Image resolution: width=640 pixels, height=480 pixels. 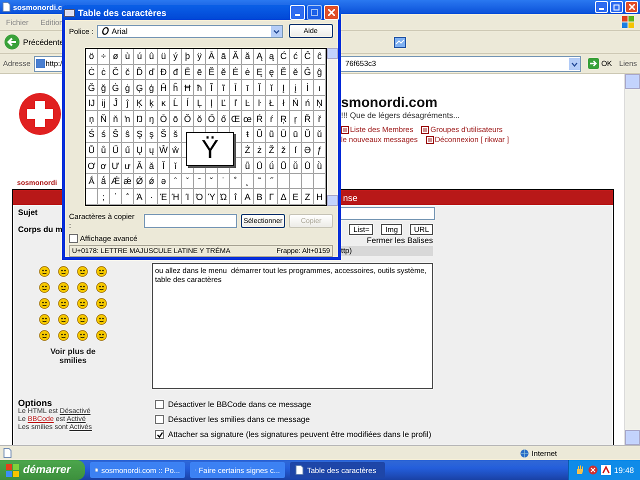 What do you see at coordinates (239, 419) in the screenshot?
I see `checkbox-label: Désactiver les smilies dans ce message` at bounding box center [239, 419].